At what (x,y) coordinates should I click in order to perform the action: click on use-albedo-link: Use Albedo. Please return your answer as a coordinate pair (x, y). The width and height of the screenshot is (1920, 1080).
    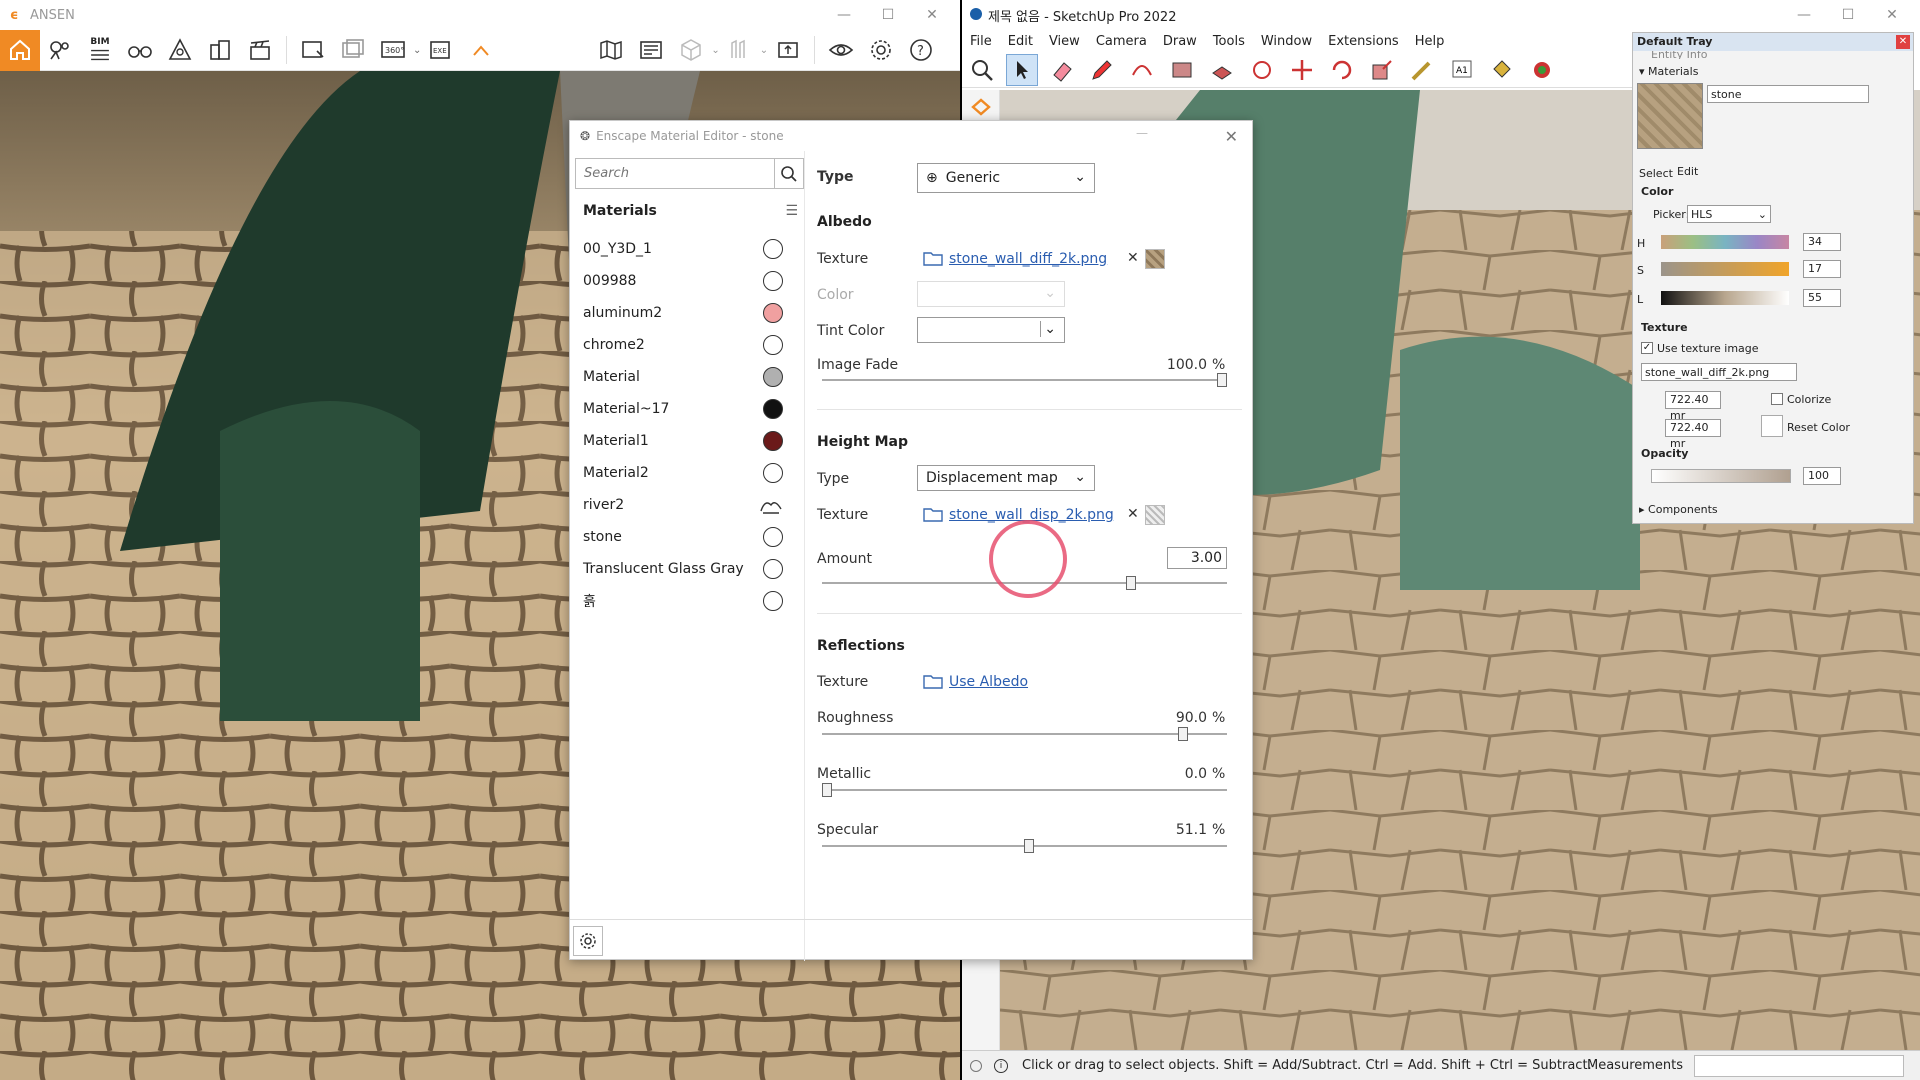
    Looking at the image, I should click on (988, 682).